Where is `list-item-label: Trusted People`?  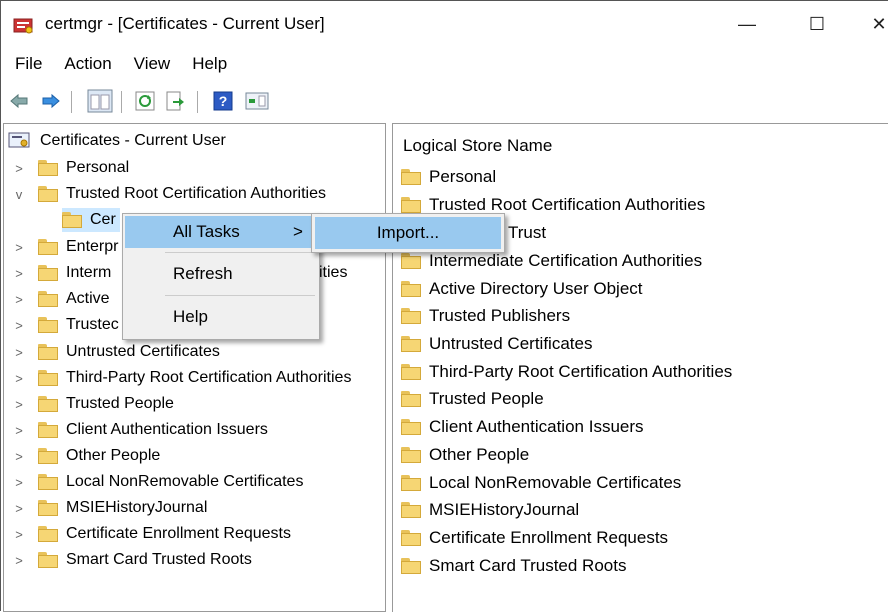 list-item-label: Trusted People is located at coordinates (486, 398).